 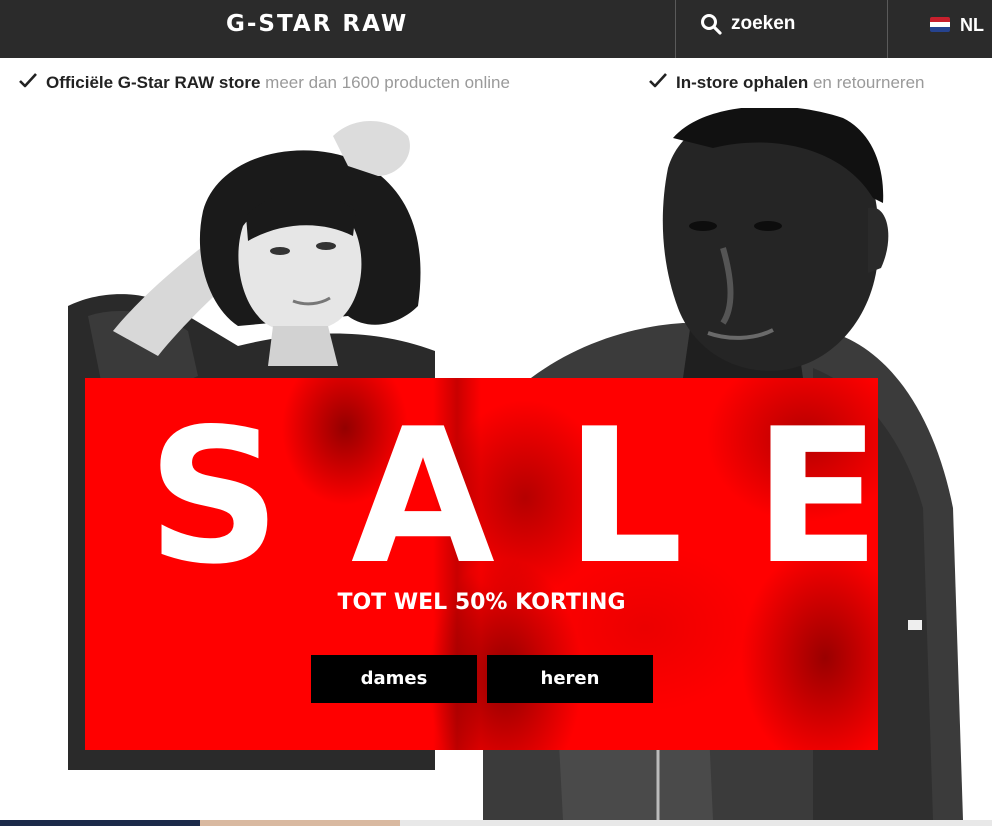 What do you see at coordinates (496, 29) in the screenshot?
I see `site-header: G-STAR RAW zoeken NL` at bounding box center [496, 29].